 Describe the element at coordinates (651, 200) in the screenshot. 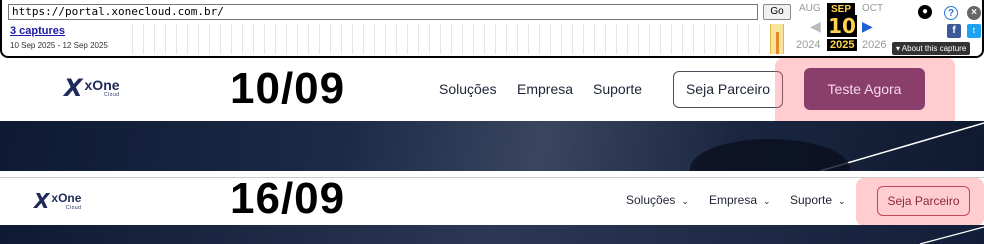

I see `nav-solucoes-label: Soluções` at that location.